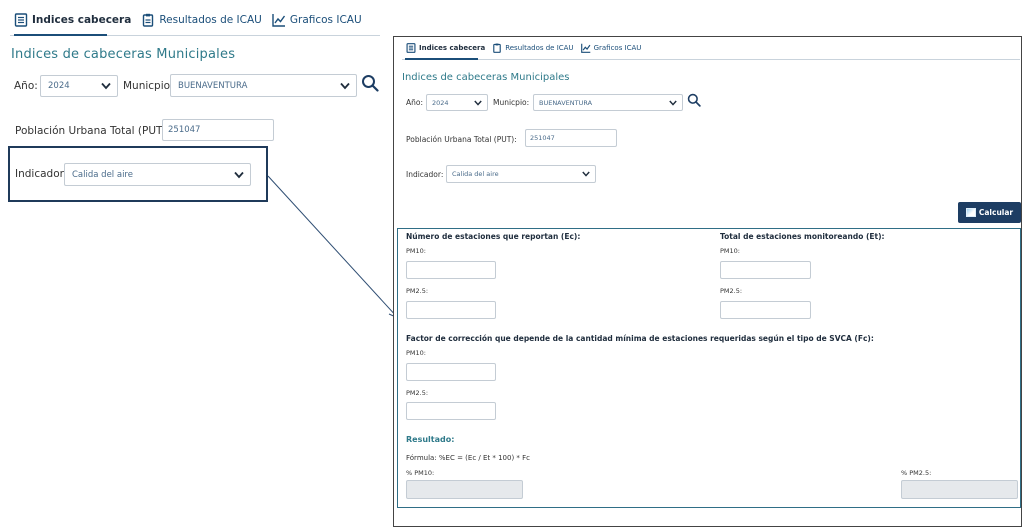 This screenshot has height=528, width=1024. I want to click on et-pm25-input, so click(765, 310).